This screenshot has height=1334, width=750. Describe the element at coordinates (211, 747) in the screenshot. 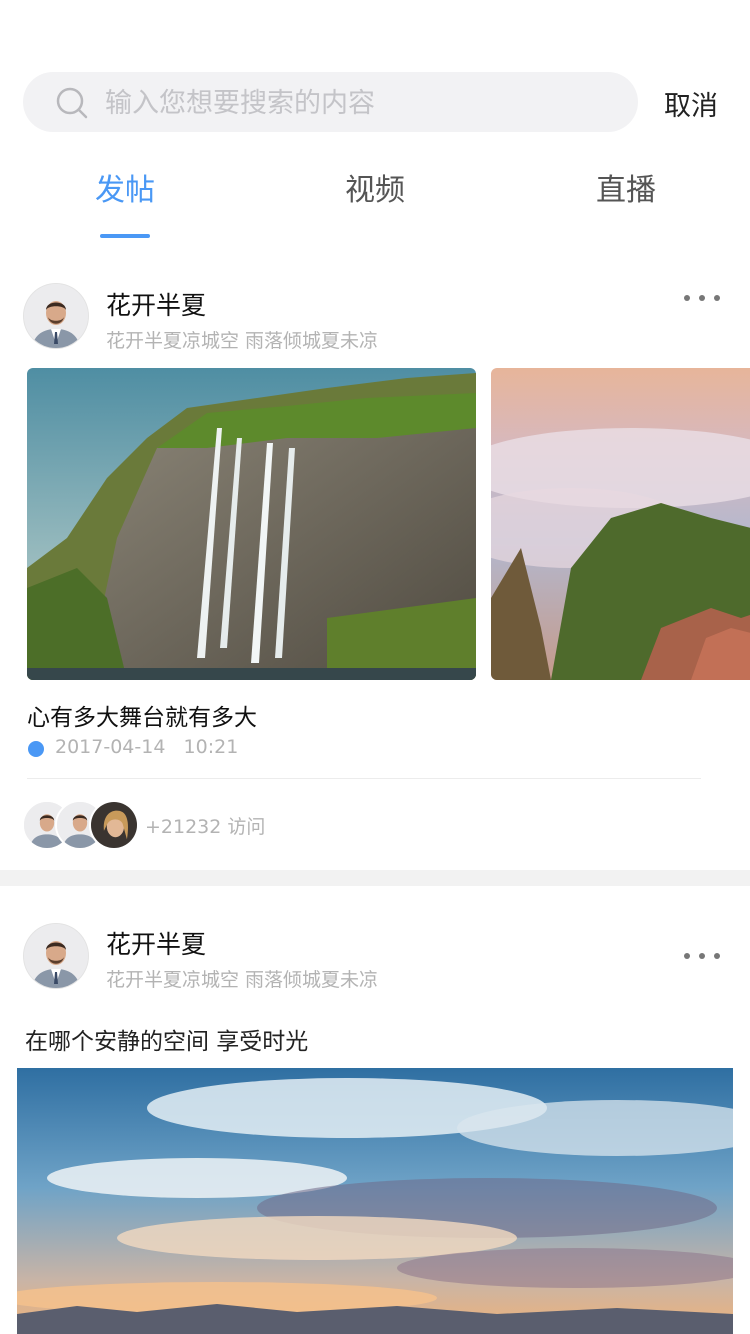

I see `post-time: 10:21` at that location.